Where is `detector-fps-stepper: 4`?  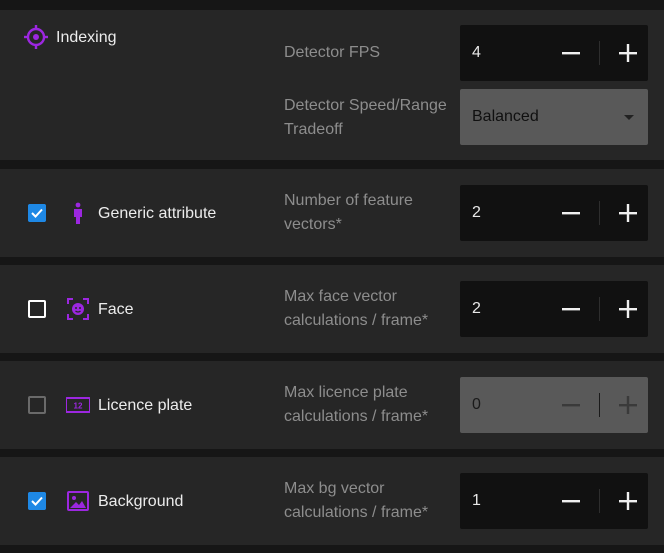
detector-fps-stepper: 4 is located at coordinates (554, 53).